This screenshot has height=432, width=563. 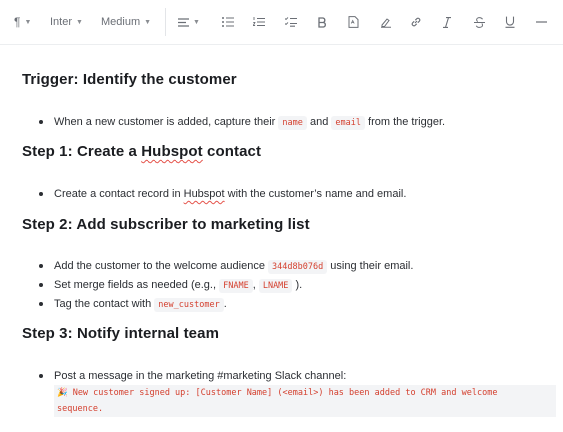 I want to click on file-icon, so click(x=353, y=22).